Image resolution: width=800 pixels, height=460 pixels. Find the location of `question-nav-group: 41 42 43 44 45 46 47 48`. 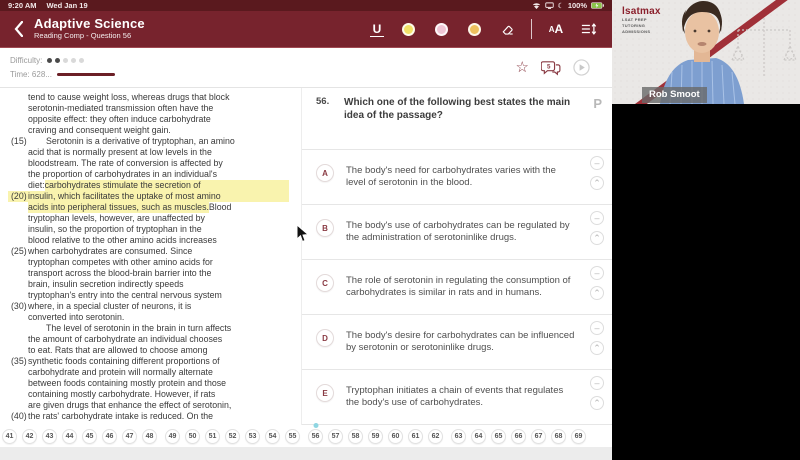

question-nav-group: 41 42 43 44 45 46 47 48 is located at coordinates (79, 436).